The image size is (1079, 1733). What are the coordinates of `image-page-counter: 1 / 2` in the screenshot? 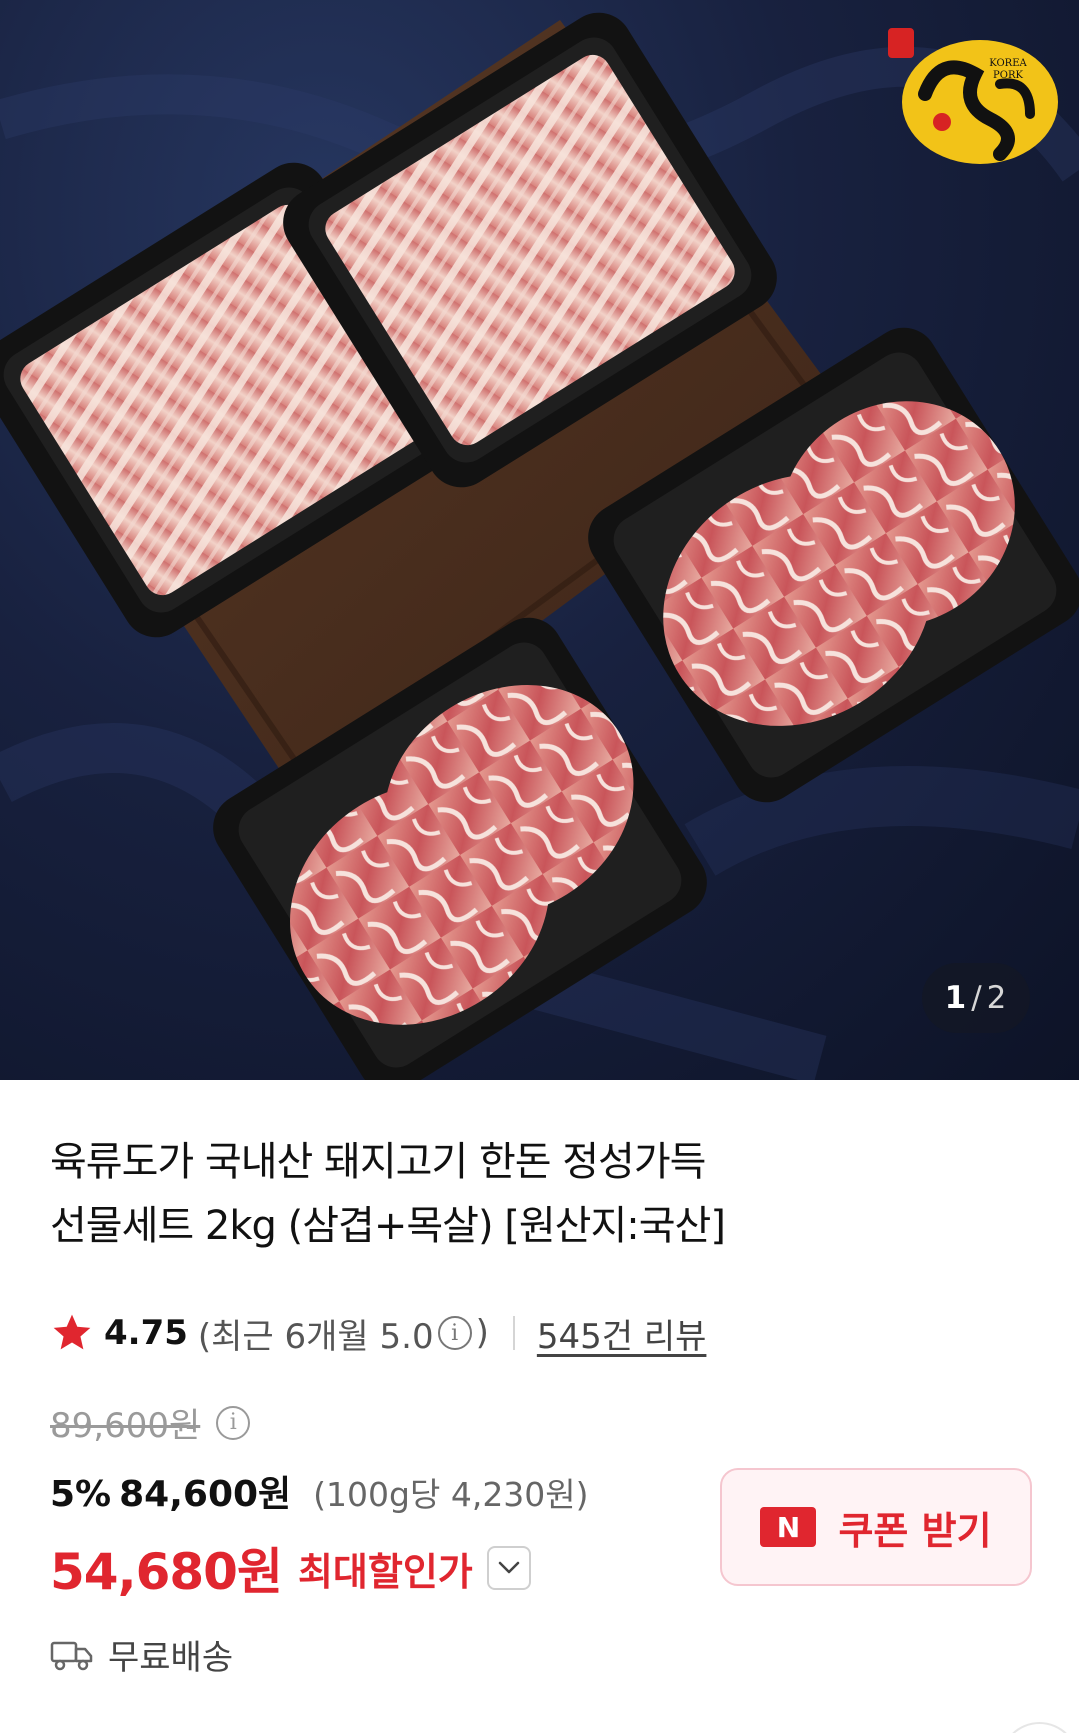 It's located at (976, 998).